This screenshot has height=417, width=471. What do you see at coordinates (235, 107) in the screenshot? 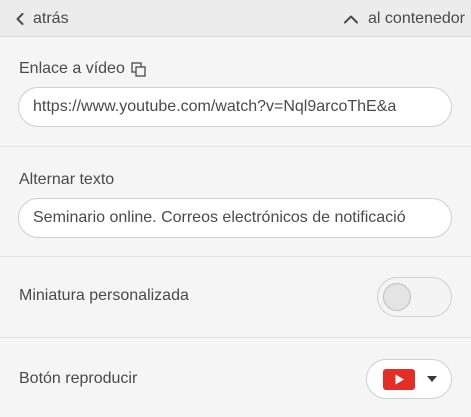
I see `video-link-input` at bounding box center [235, 107].